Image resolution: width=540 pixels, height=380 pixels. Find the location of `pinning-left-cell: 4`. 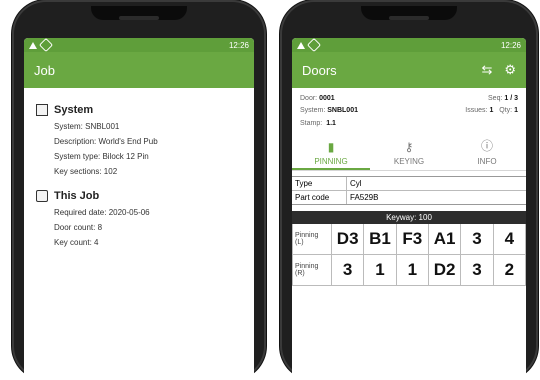

pinning-left-cell: 4 is located at coordinates (509, 239).